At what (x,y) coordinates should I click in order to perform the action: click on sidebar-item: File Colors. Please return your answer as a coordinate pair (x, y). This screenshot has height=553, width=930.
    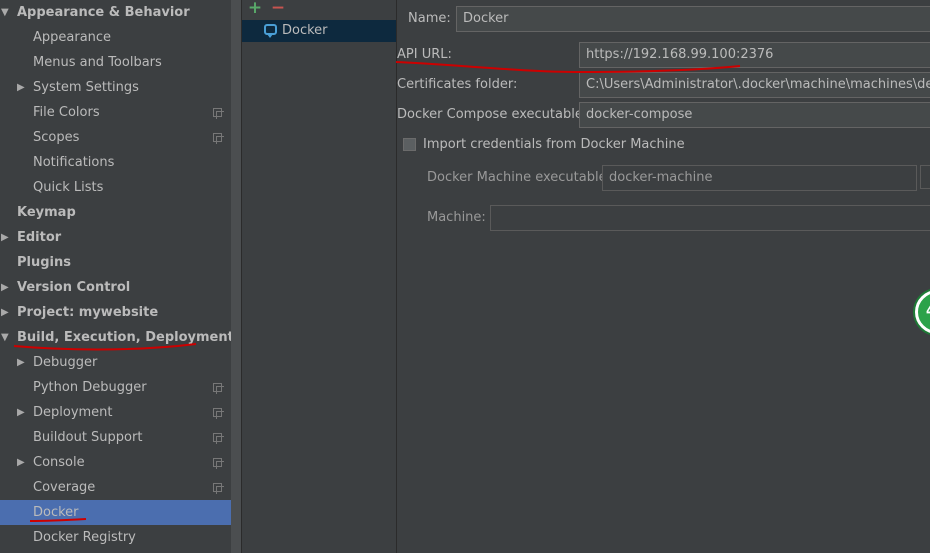
    Looking at the image, I should click on (115, 112).